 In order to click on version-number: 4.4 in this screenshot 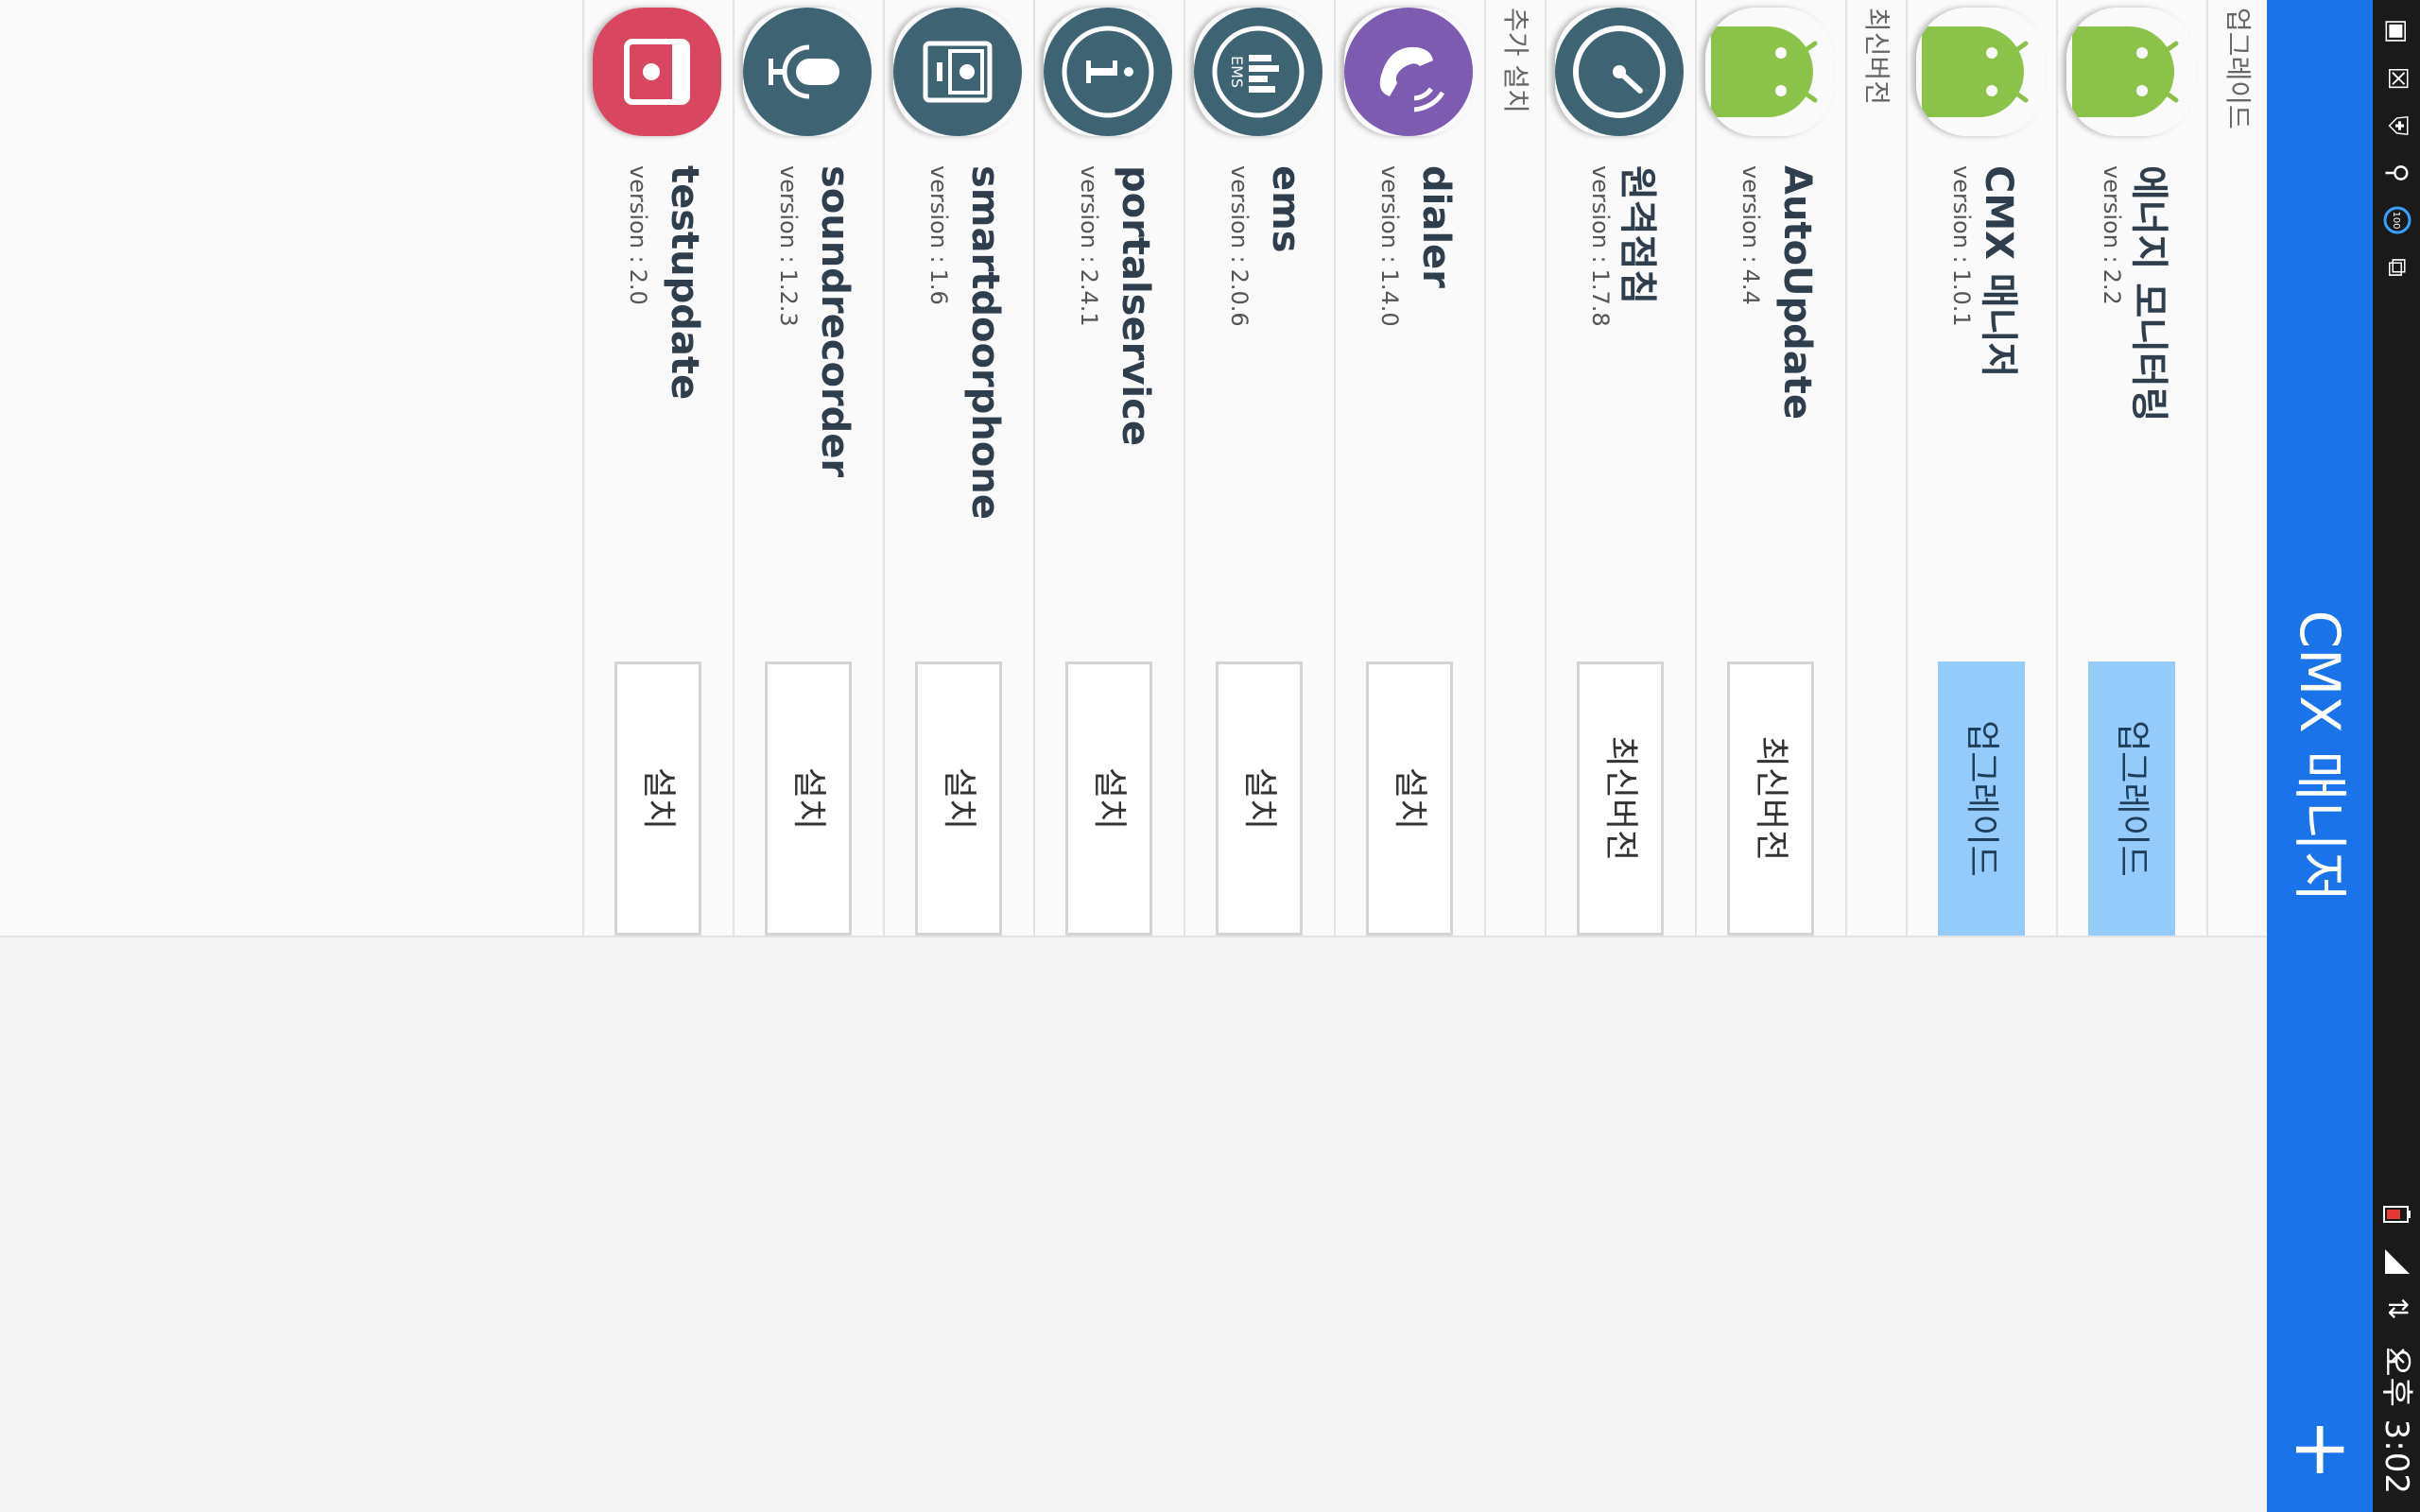, I will do `click(1751, 286)`.